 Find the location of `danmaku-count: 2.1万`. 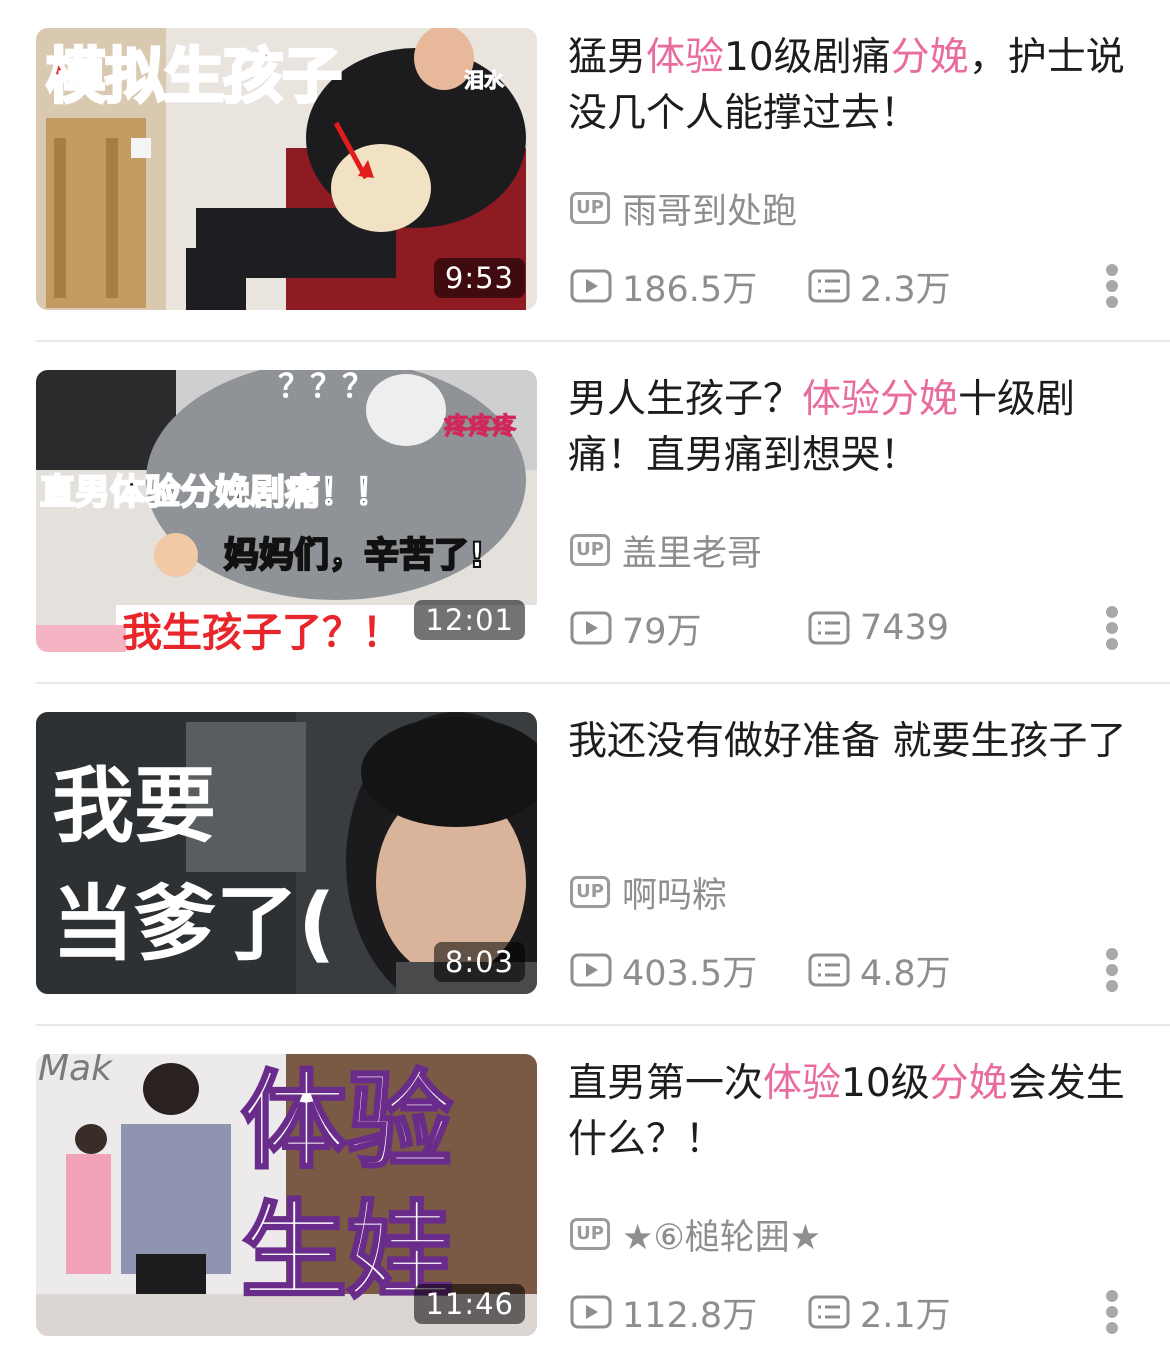

danmaku-count: 2.1万 is located at coordinates (879, 1312).